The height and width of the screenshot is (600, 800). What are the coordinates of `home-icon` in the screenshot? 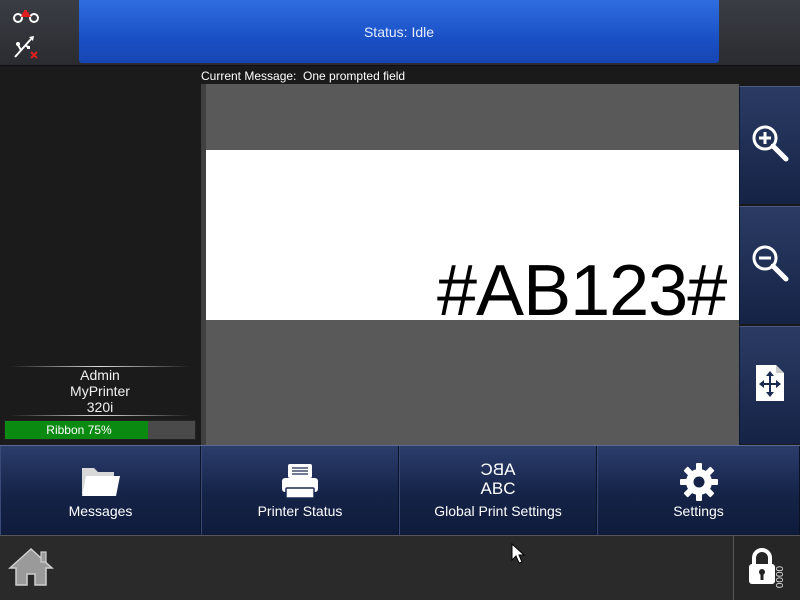 It's located at (31, 569).